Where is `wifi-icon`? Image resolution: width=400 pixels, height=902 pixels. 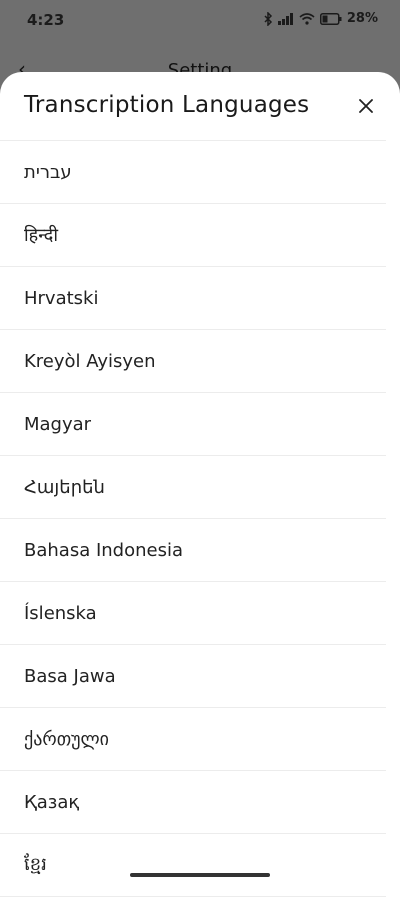 wifi-icon is located at coordinates (307, 18).